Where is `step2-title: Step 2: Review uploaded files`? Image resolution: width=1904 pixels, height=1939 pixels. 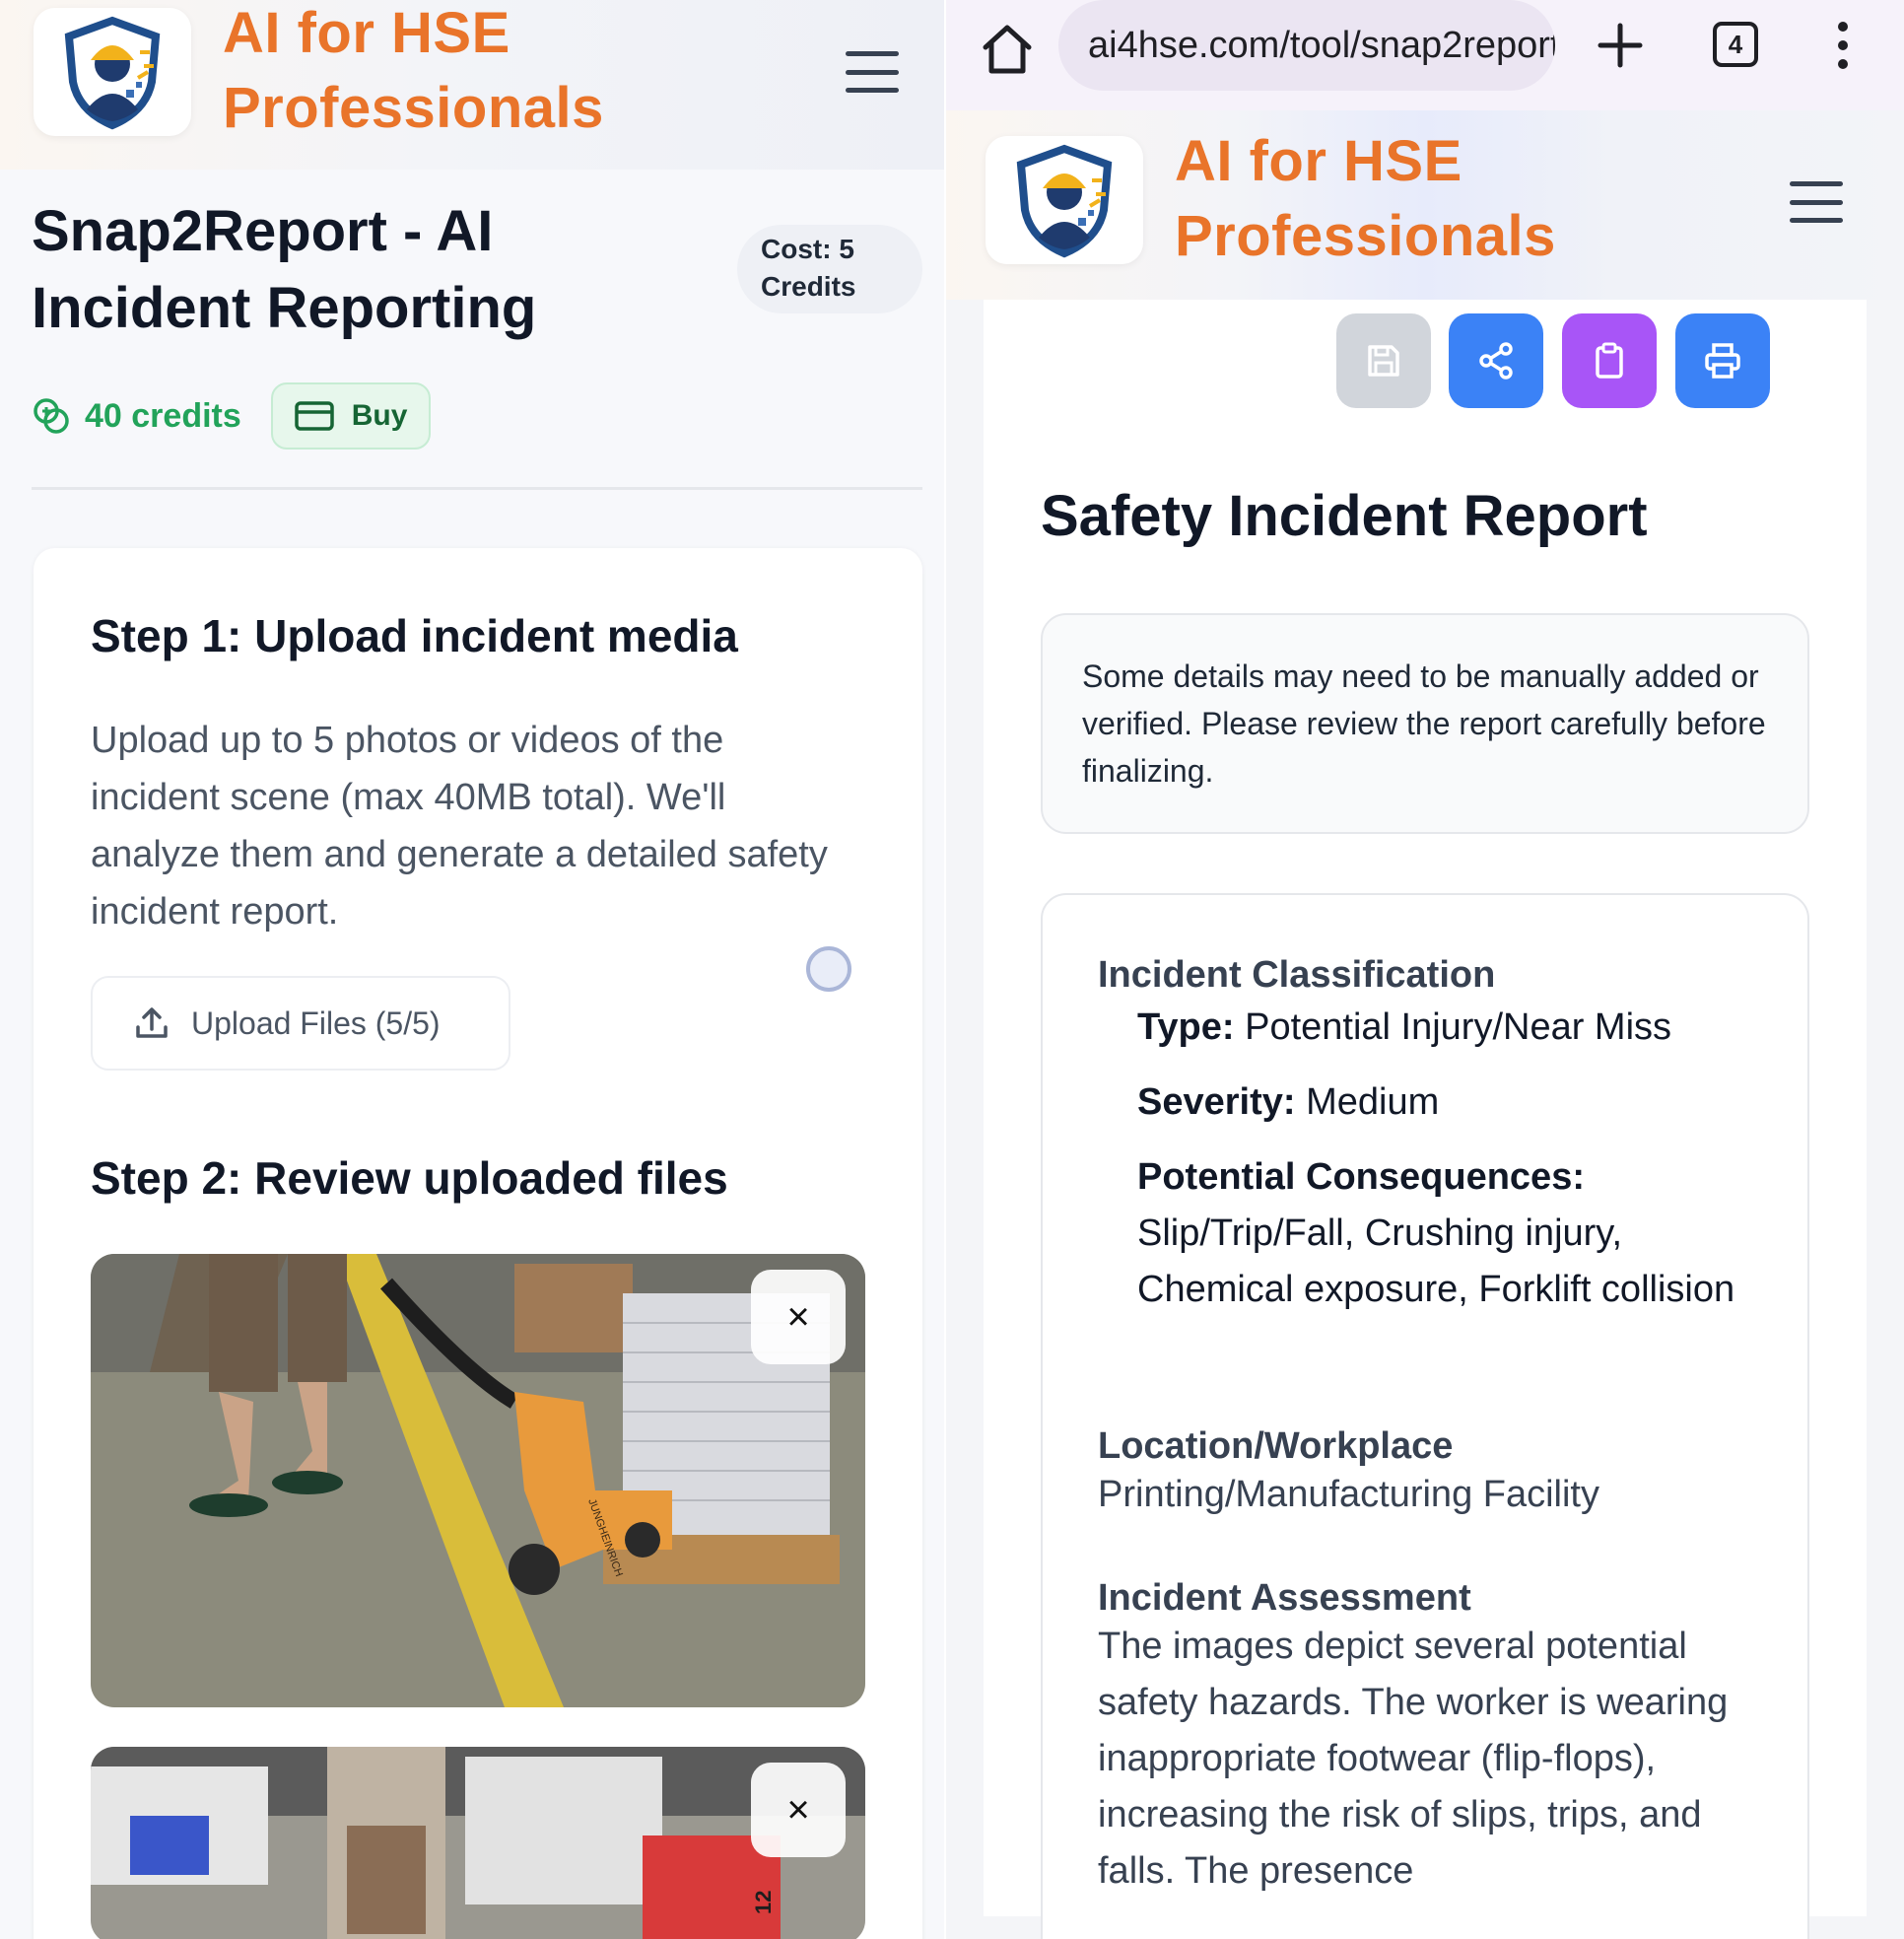
step2-title: Step 2: Review uploaded files is located at coordinates (409, 1178).